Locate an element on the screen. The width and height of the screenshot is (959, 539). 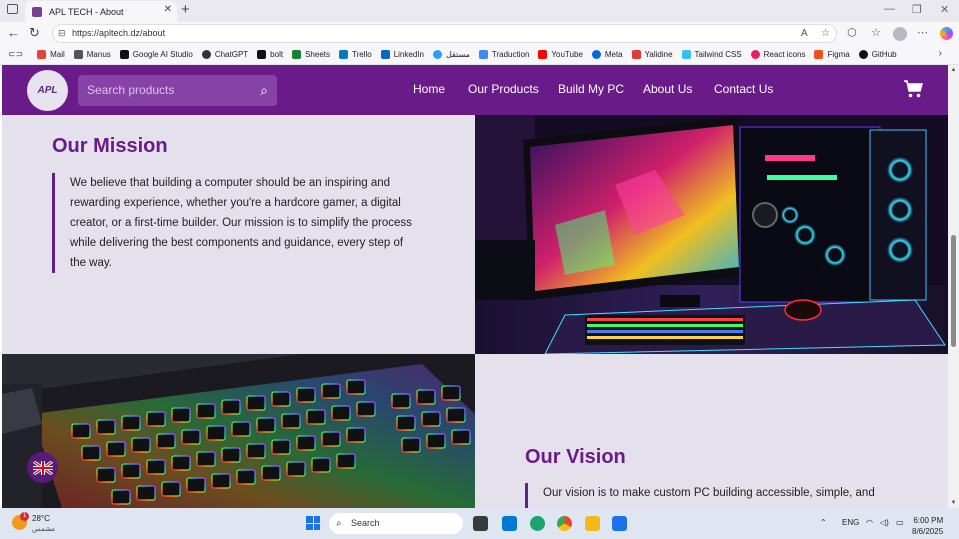
clock-date: 8/6/2025 is located at coordinates (928, 531).